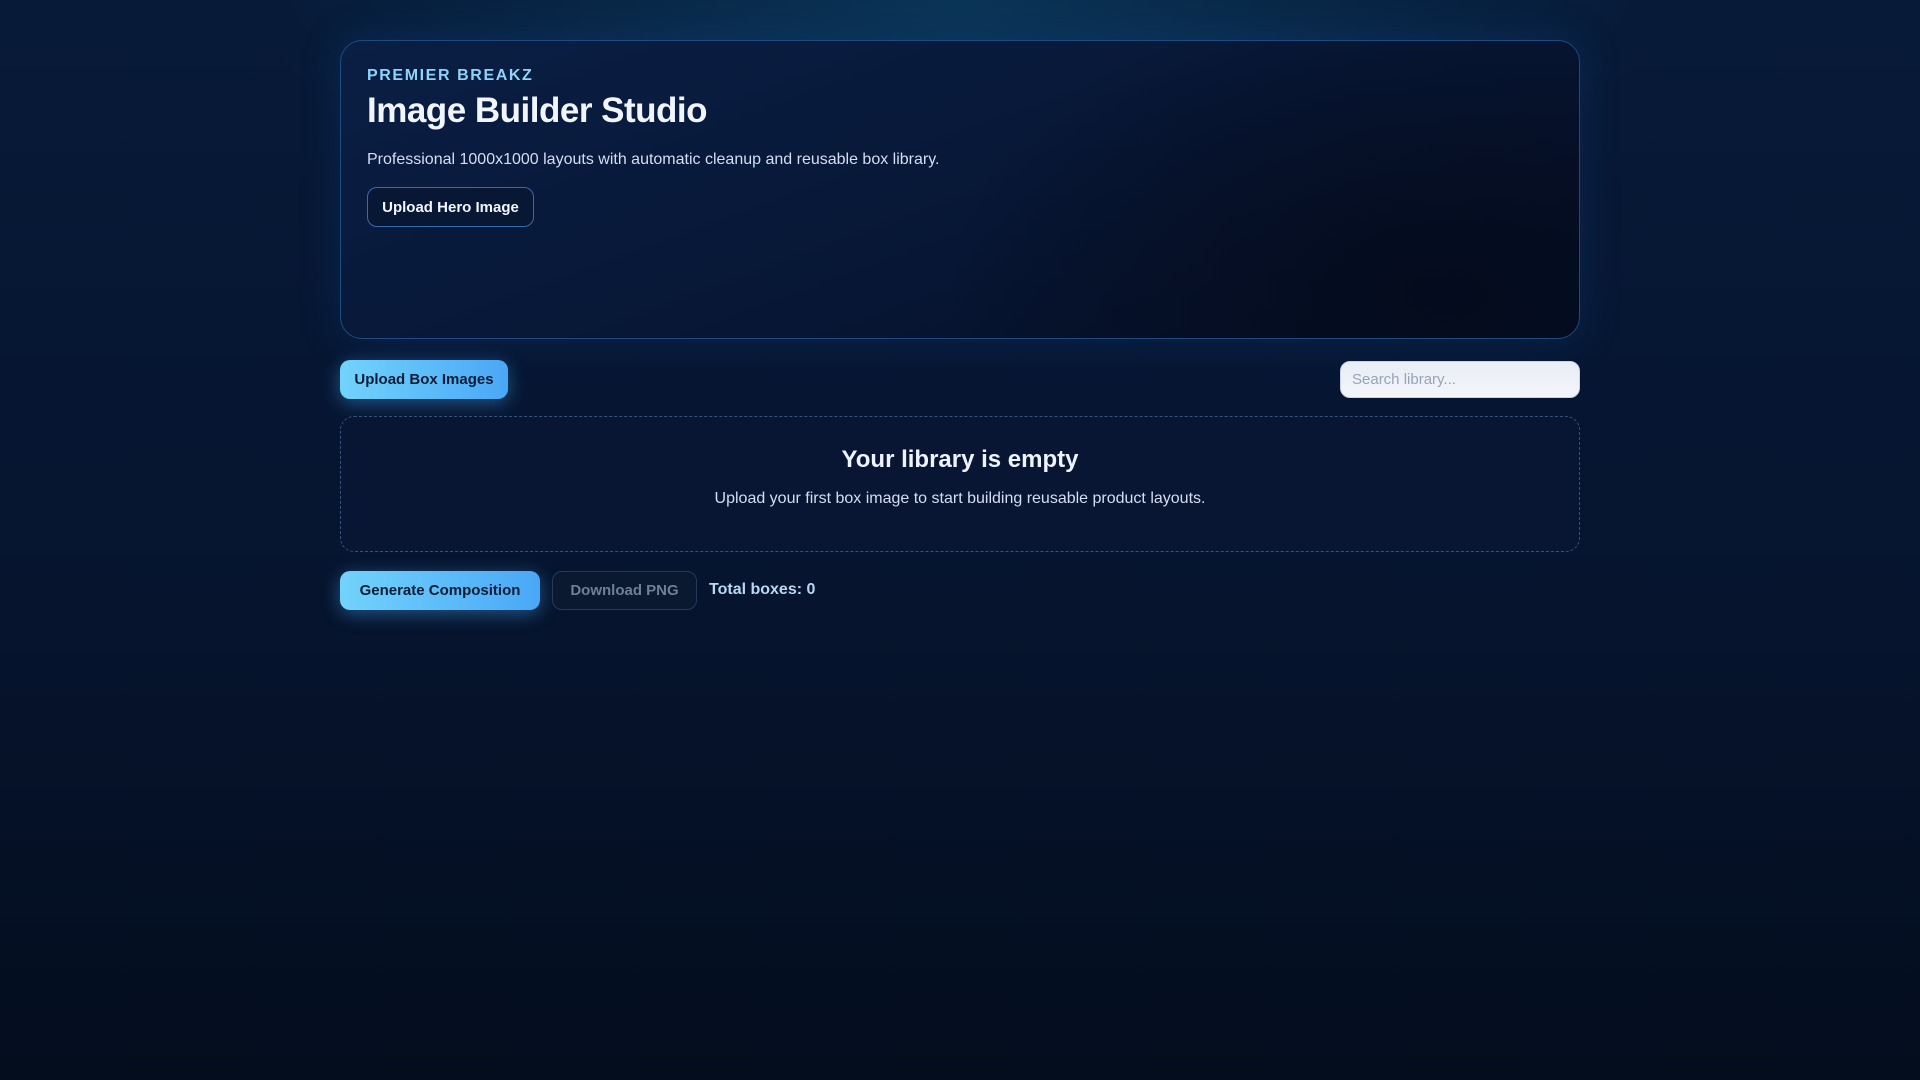  Describe the element at coordinates (440, 590) in the screenshot. I see `generate-composition-button: Generate Composition` at that location.